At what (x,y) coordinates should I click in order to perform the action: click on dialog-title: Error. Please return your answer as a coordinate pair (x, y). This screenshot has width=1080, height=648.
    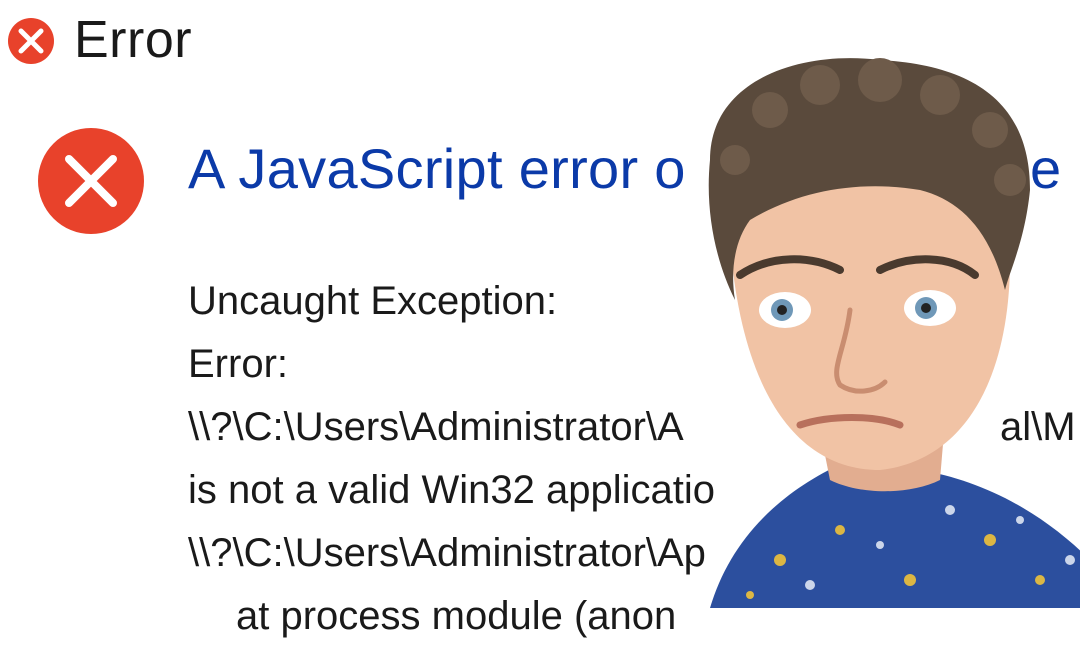
    Looking at the image, I should click on (133, 40).